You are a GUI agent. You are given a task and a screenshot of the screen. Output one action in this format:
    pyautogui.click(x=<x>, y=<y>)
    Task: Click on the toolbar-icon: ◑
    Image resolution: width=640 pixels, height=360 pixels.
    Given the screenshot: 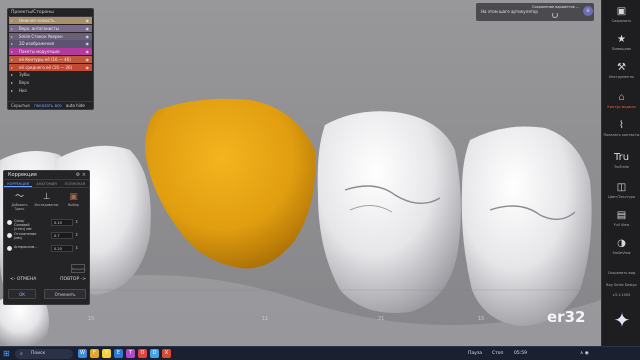 What is the action you would take?
    pyautogui.click(x=621, y=243)
    